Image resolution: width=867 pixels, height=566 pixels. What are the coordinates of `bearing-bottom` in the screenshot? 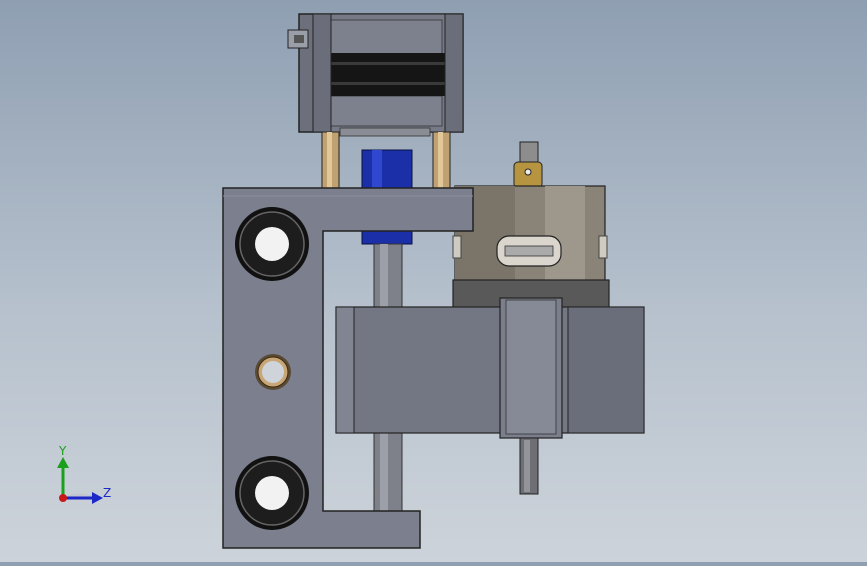 It's located at (272, 493).